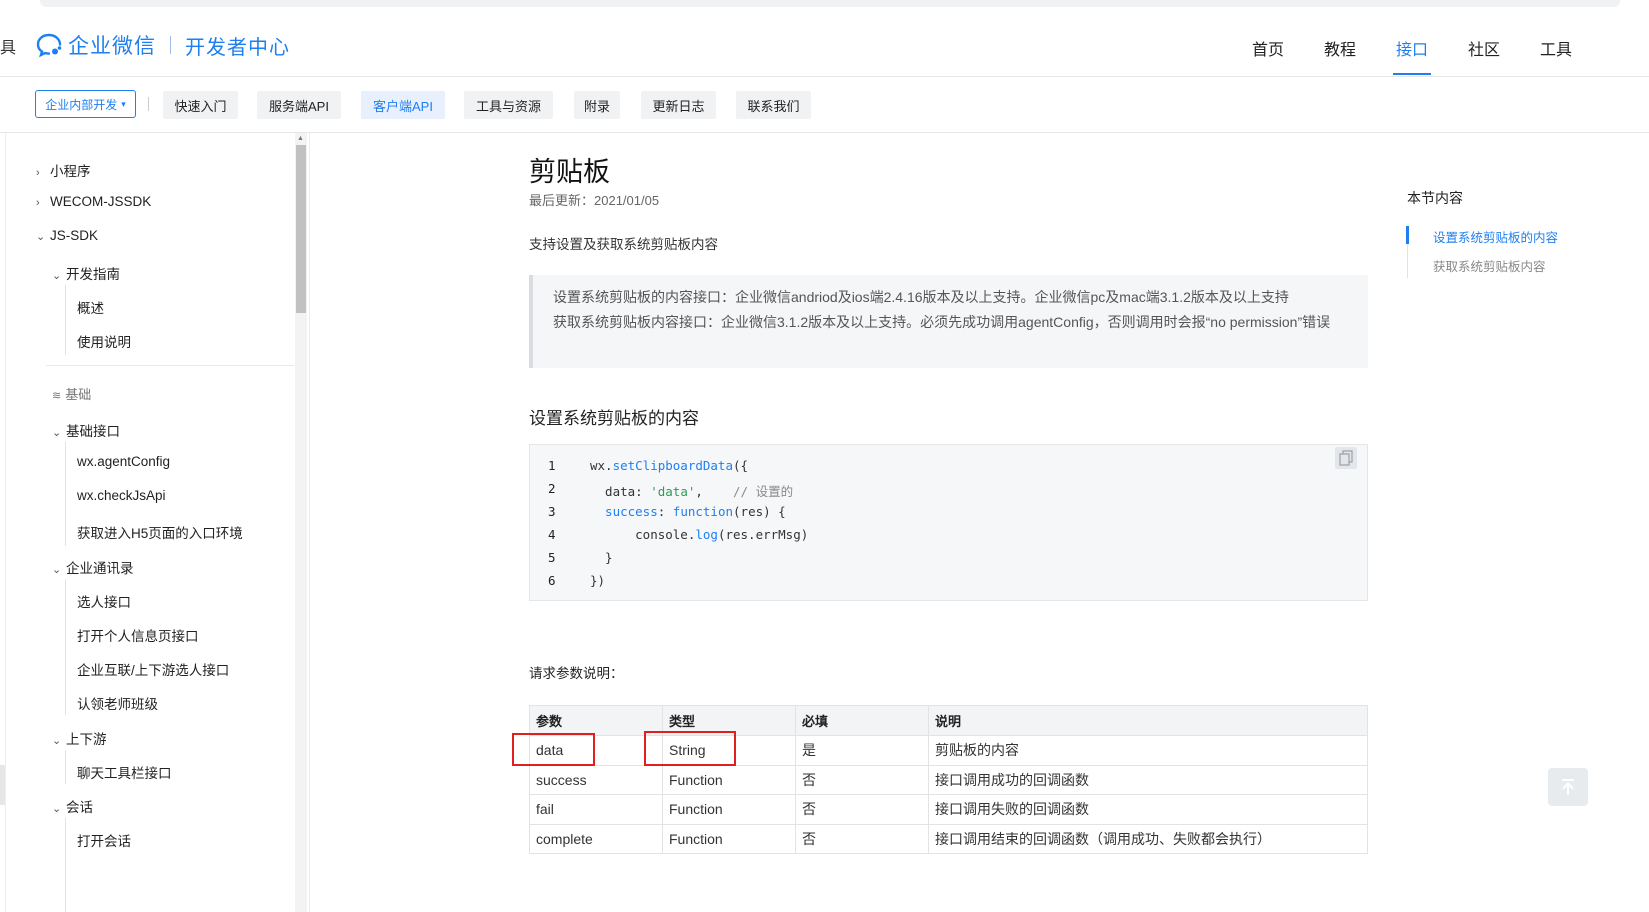 This screenshot has width=1649, height=912. I want to click on sidebar-item-label: 开发指南, so click(93, 274).